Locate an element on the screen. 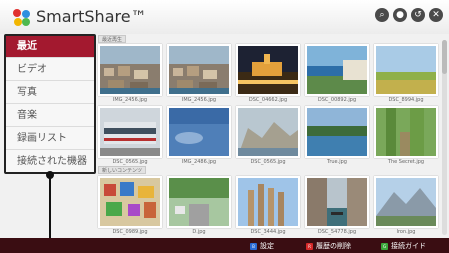 This screenshot has width=449, height=253. sidebar: 最近 ビデオ 写真 音楽 録画リスト 接続された機器 is located at coordinates (50, 104).